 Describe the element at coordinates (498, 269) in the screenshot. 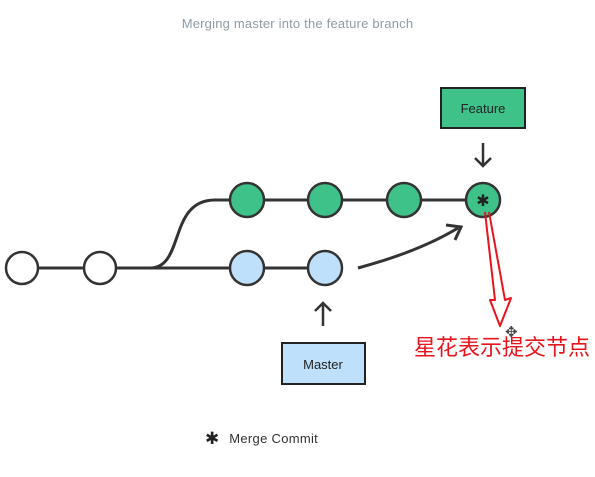

I see `annotation-arrow` at that location.